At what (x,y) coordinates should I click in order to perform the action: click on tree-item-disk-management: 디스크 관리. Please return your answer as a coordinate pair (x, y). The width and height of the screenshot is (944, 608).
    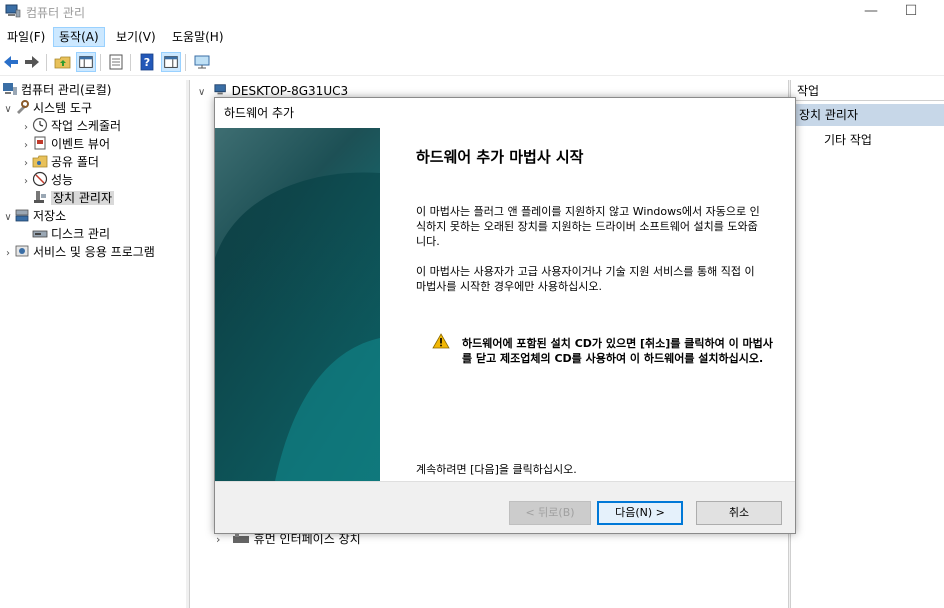
    Looking at the image, I should click on (65, 234).